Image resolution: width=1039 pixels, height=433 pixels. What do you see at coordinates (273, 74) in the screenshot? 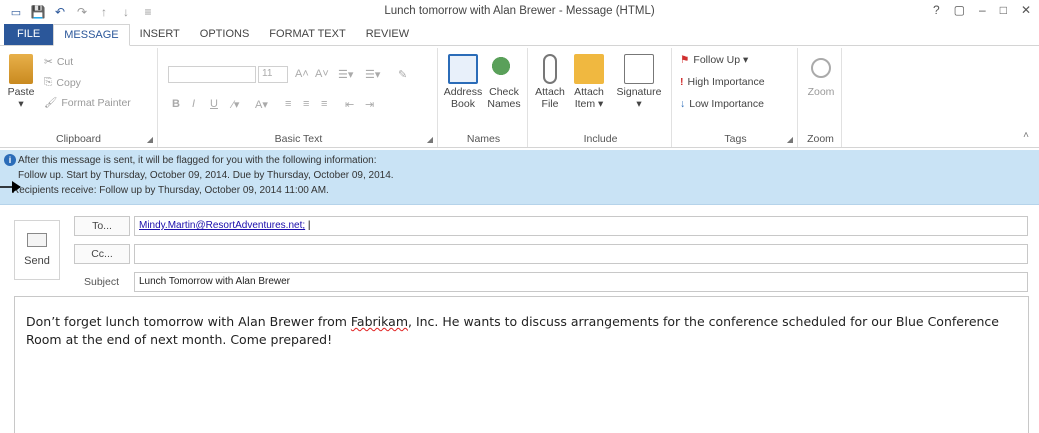
I see `font-size-box: 11` at bounding box center [273, 74].